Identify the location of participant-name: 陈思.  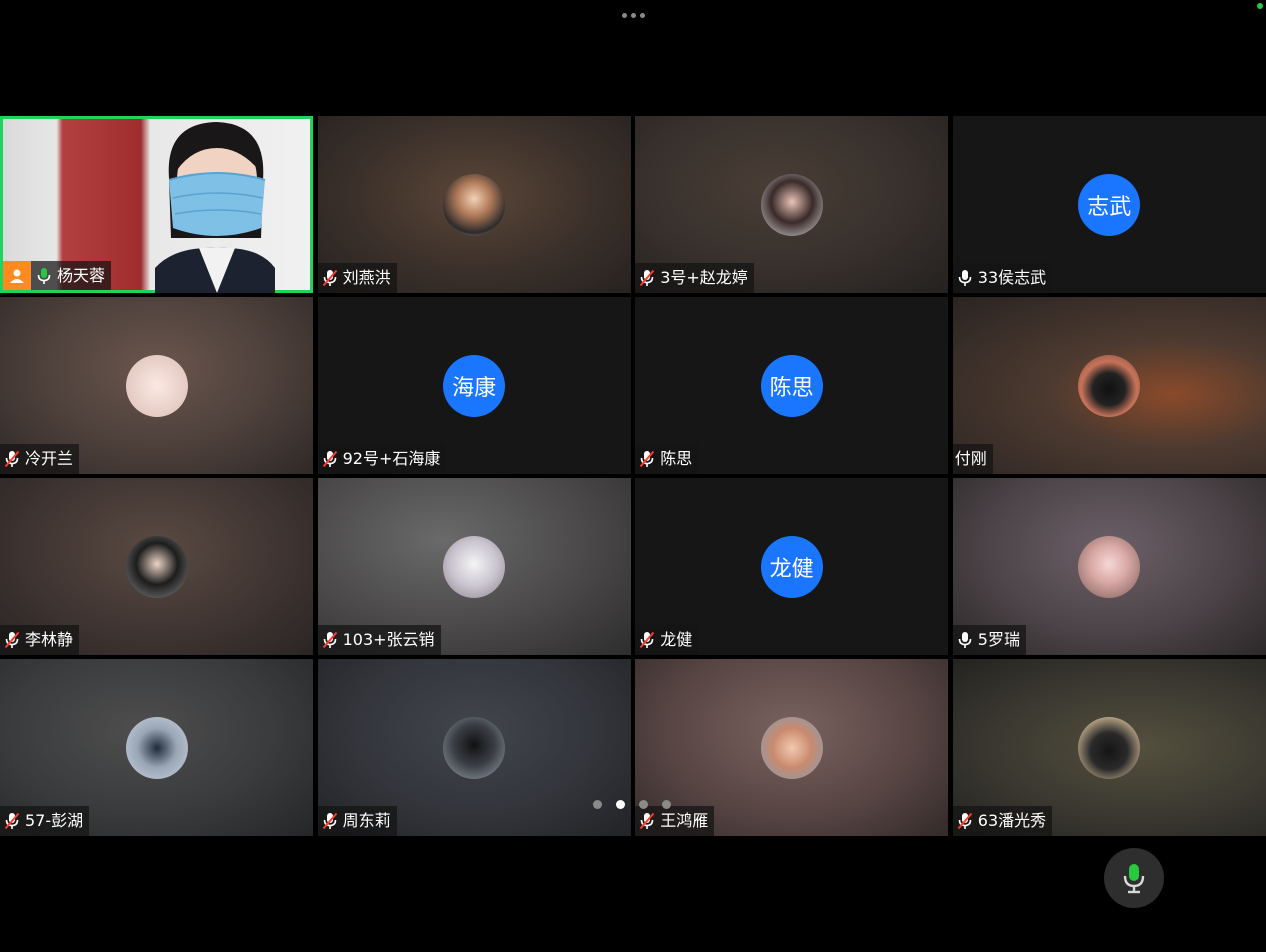
(676, 458).